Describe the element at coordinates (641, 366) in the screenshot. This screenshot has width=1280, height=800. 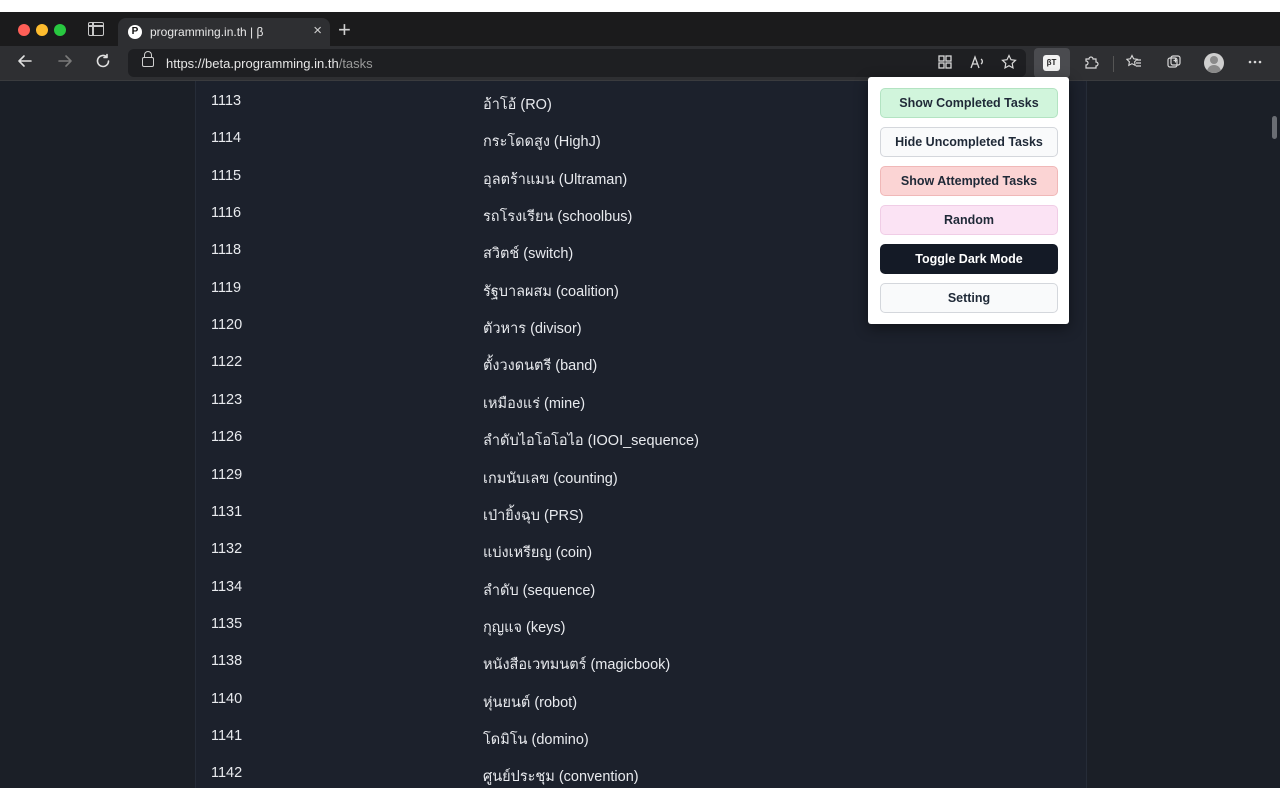
I see `task-row: 1122 ตั้งวงดนตรี (band)` at that location.